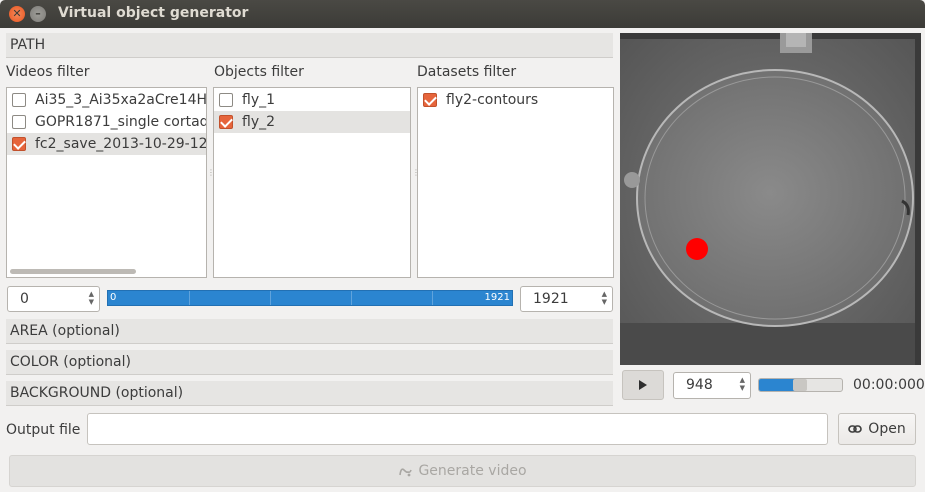  What do you see at coordinates (309, 45) in the screenshot?
I see `path-section-header: PATH` at bounding box center [309, 45].